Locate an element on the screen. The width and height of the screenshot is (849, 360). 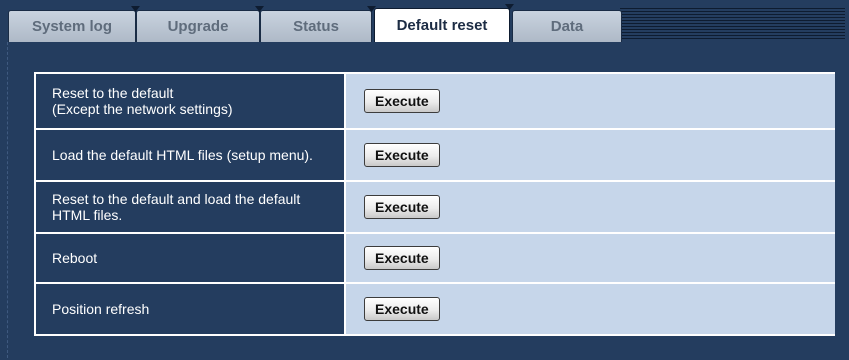
row-position-refresh: Position refresh Execute is located at coordinates (435, 310).